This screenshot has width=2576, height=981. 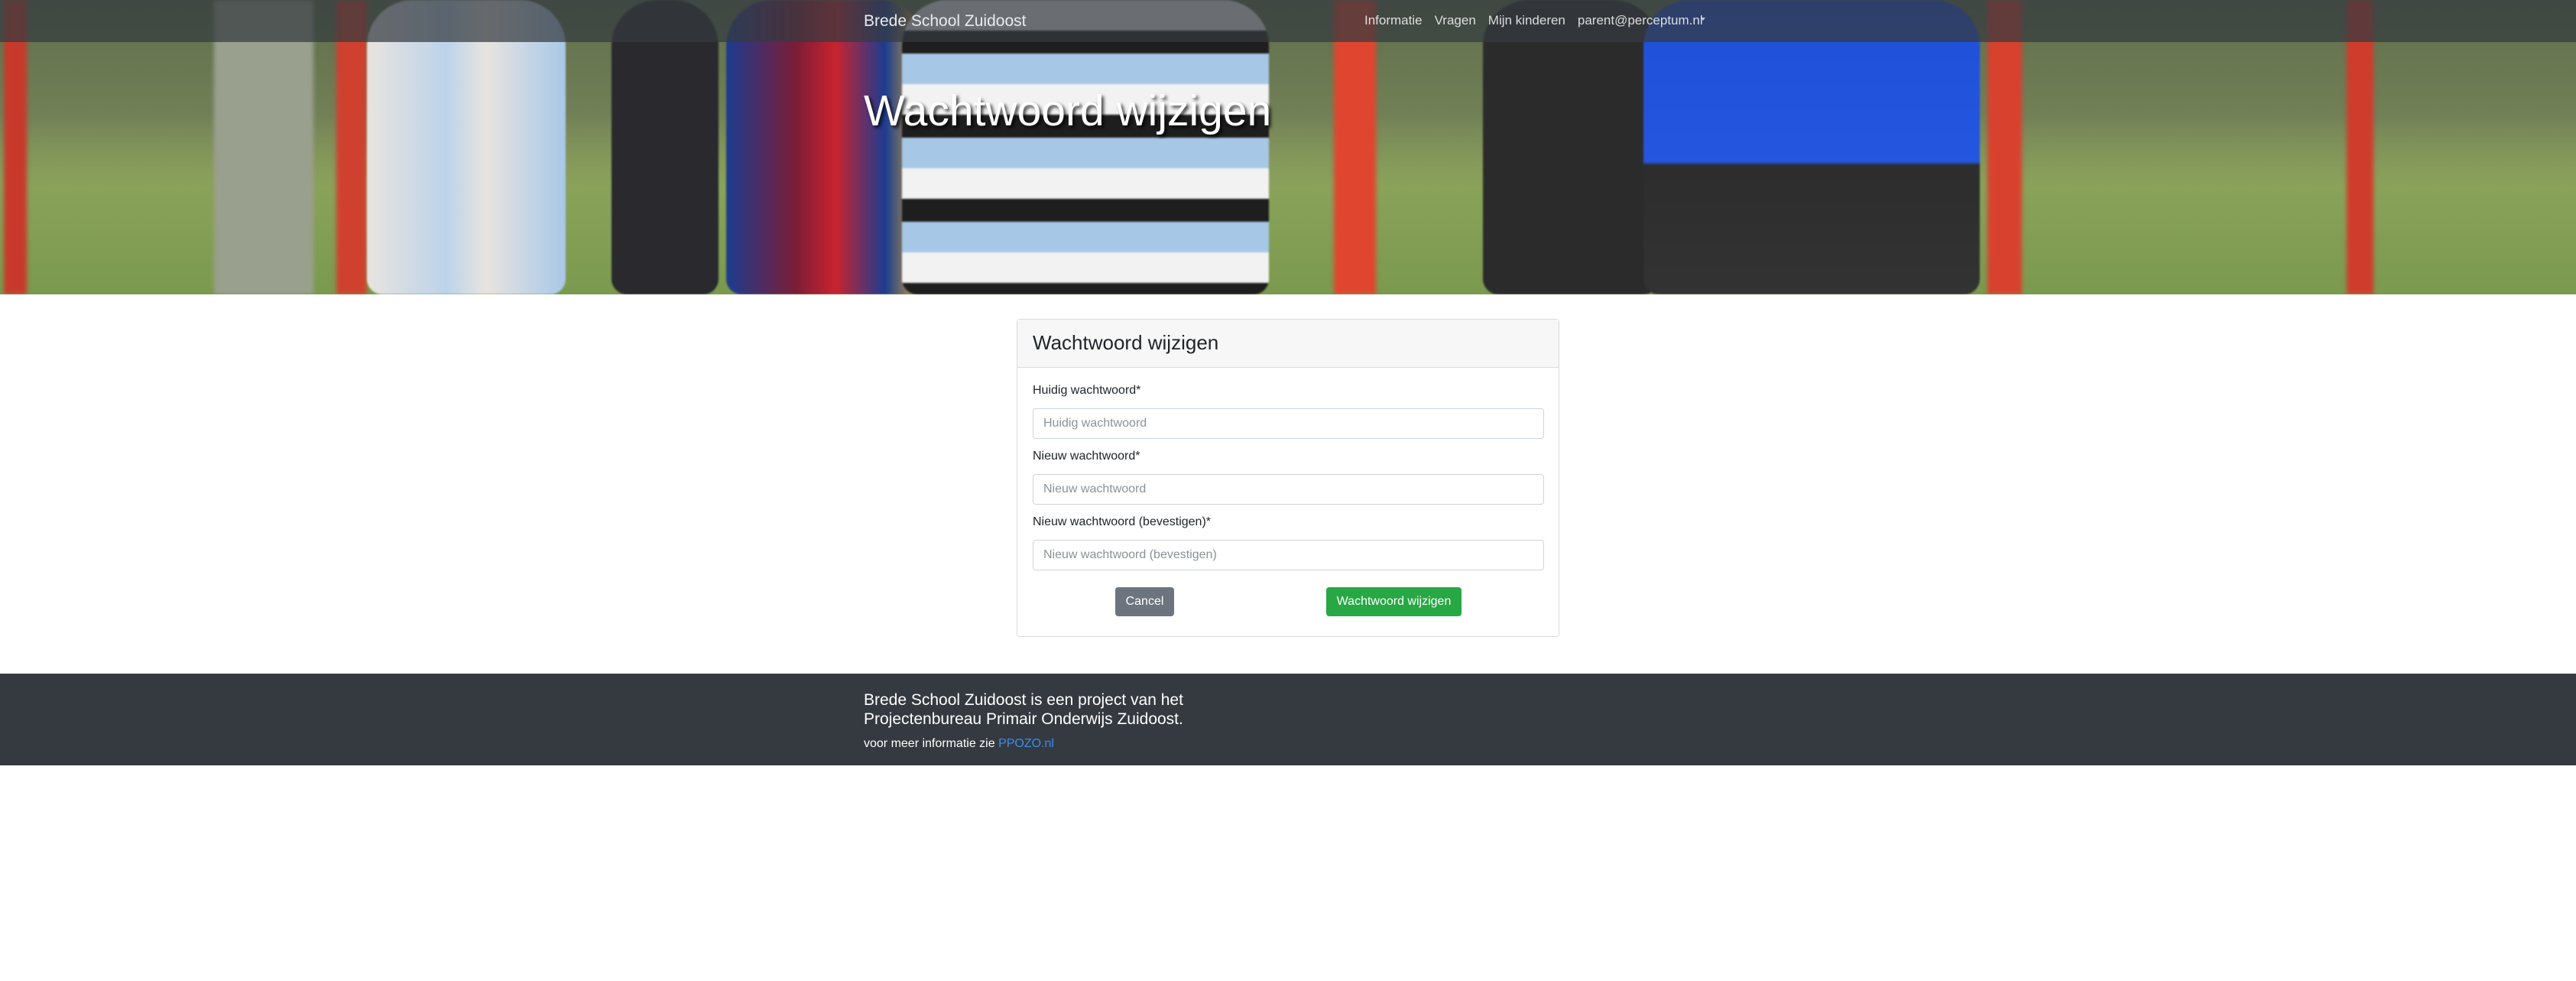 What do you see at coordinates (1068, 110) in the screenshot?
I see `page-title: Wachtwoord wijzigen` at bounding box center [1068, 110].